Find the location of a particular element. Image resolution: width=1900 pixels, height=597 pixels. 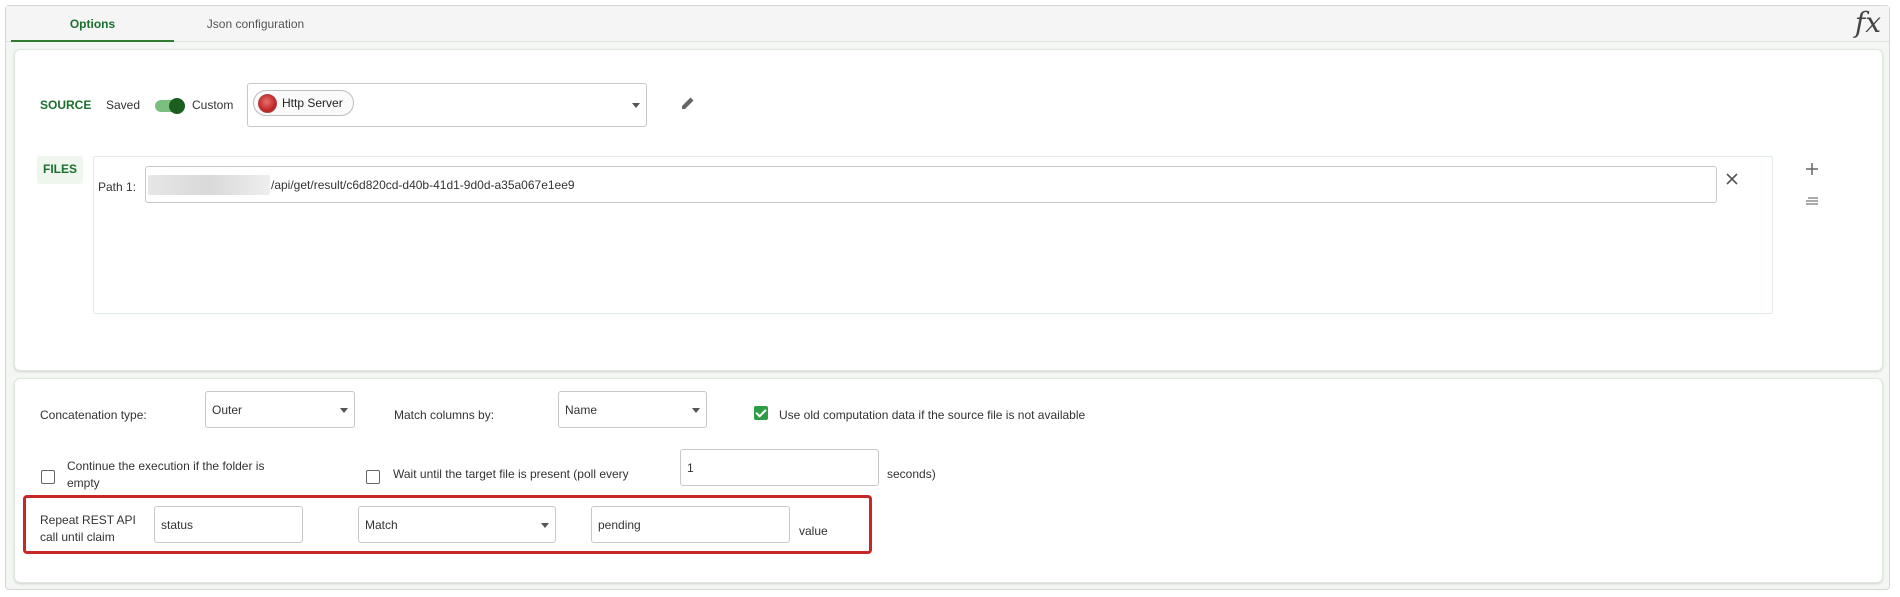

toggle-knob is located at coordinates (177, 106).